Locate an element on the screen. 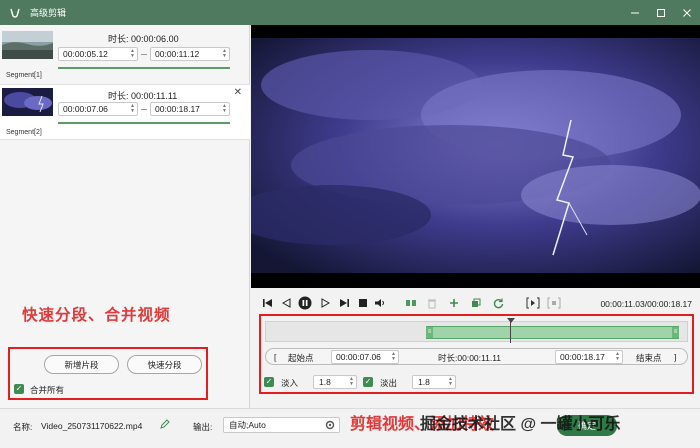 The image size is (700, 448). end-point-button: 结束点 is located at coordinates (649, 358).